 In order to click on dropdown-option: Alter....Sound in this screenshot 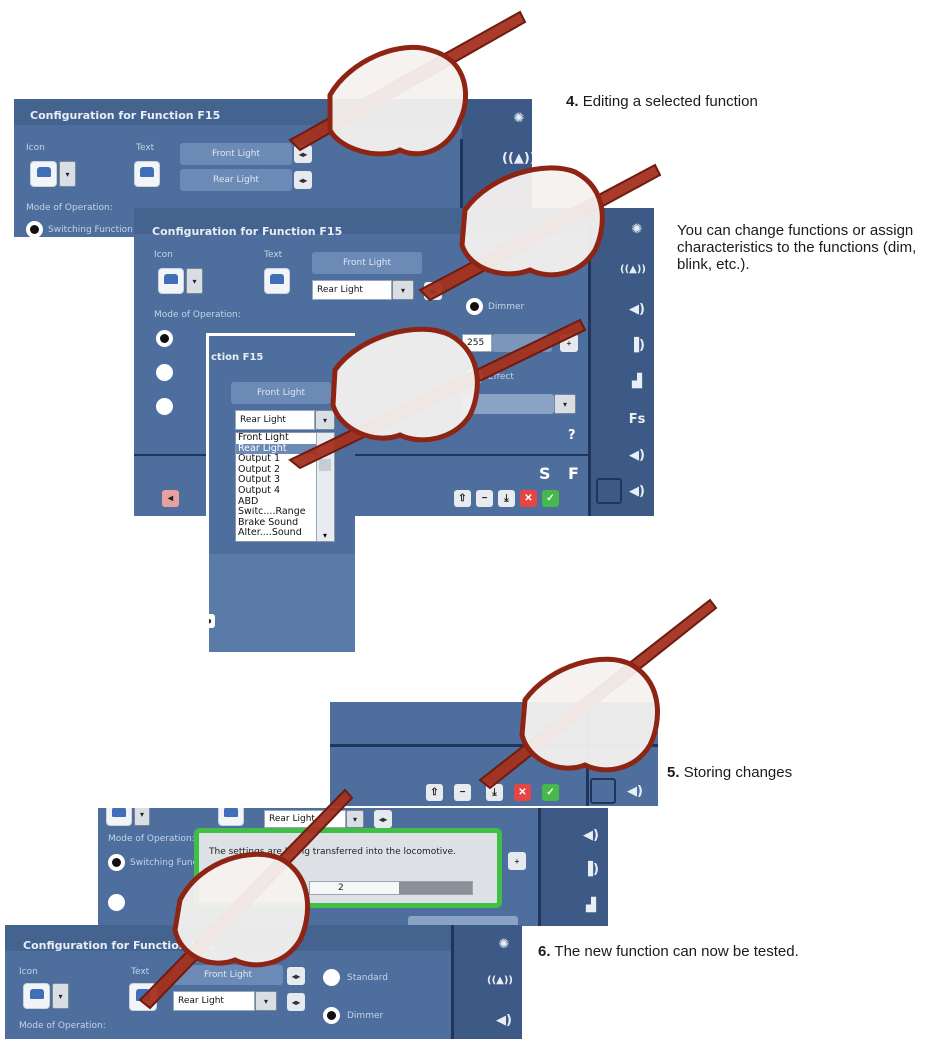, I will do `click(277, 533)`.